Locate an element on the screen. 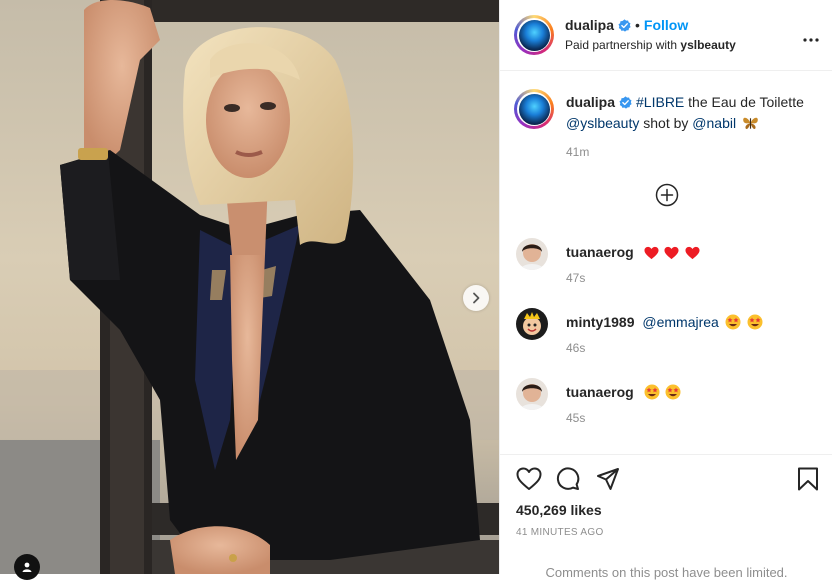 This screenshot has width=832, height=580. follow-button: Follow is located at coordinates (666, 25).